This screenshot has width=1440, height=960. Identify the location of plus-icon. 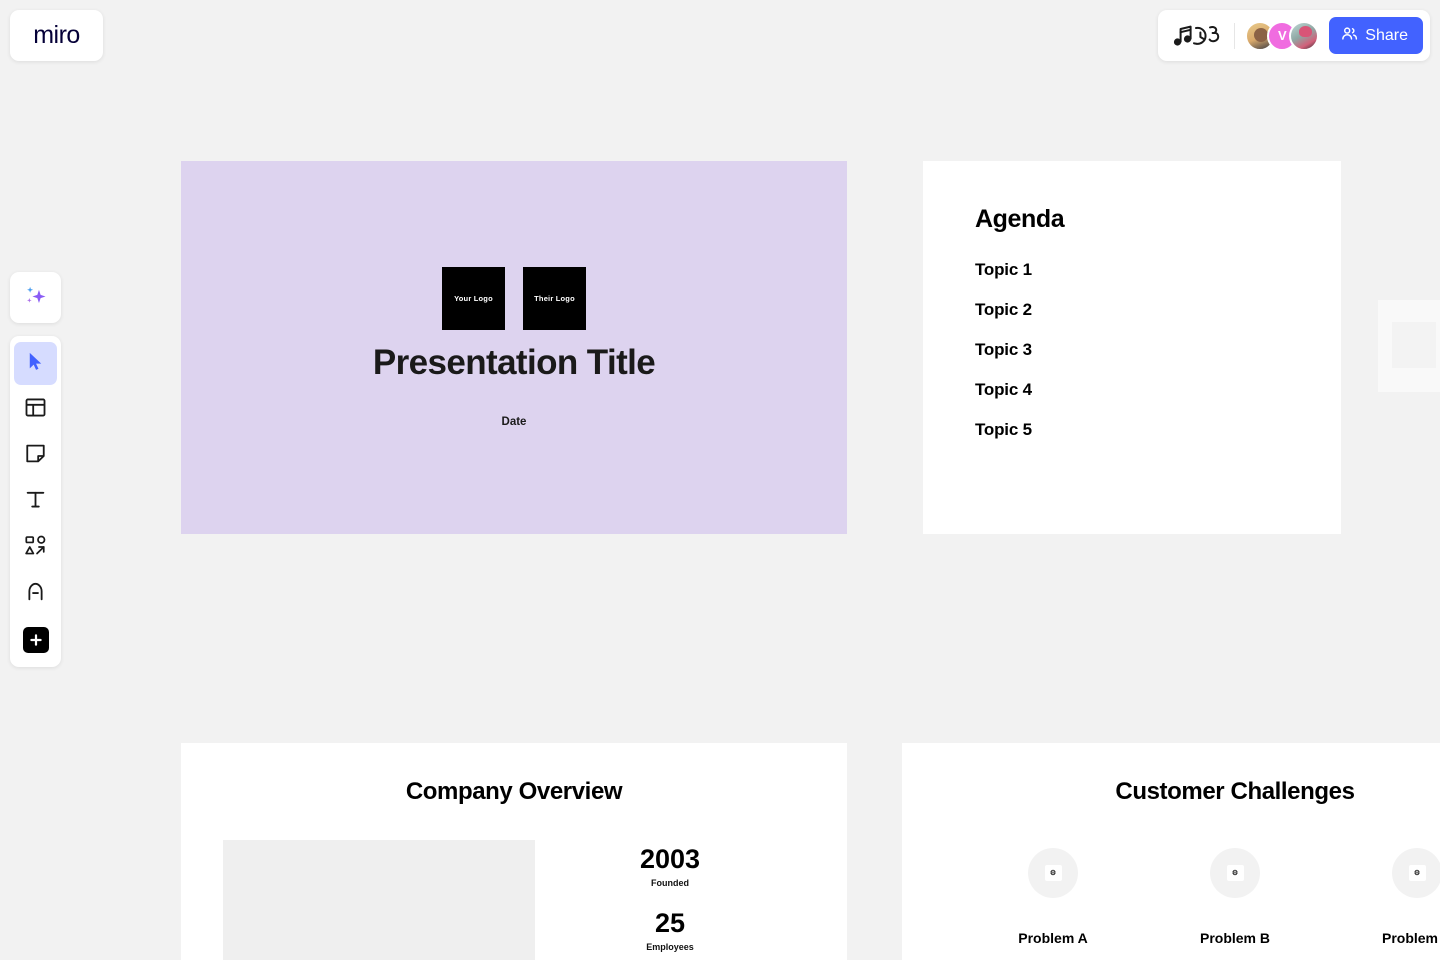
(35, 639).